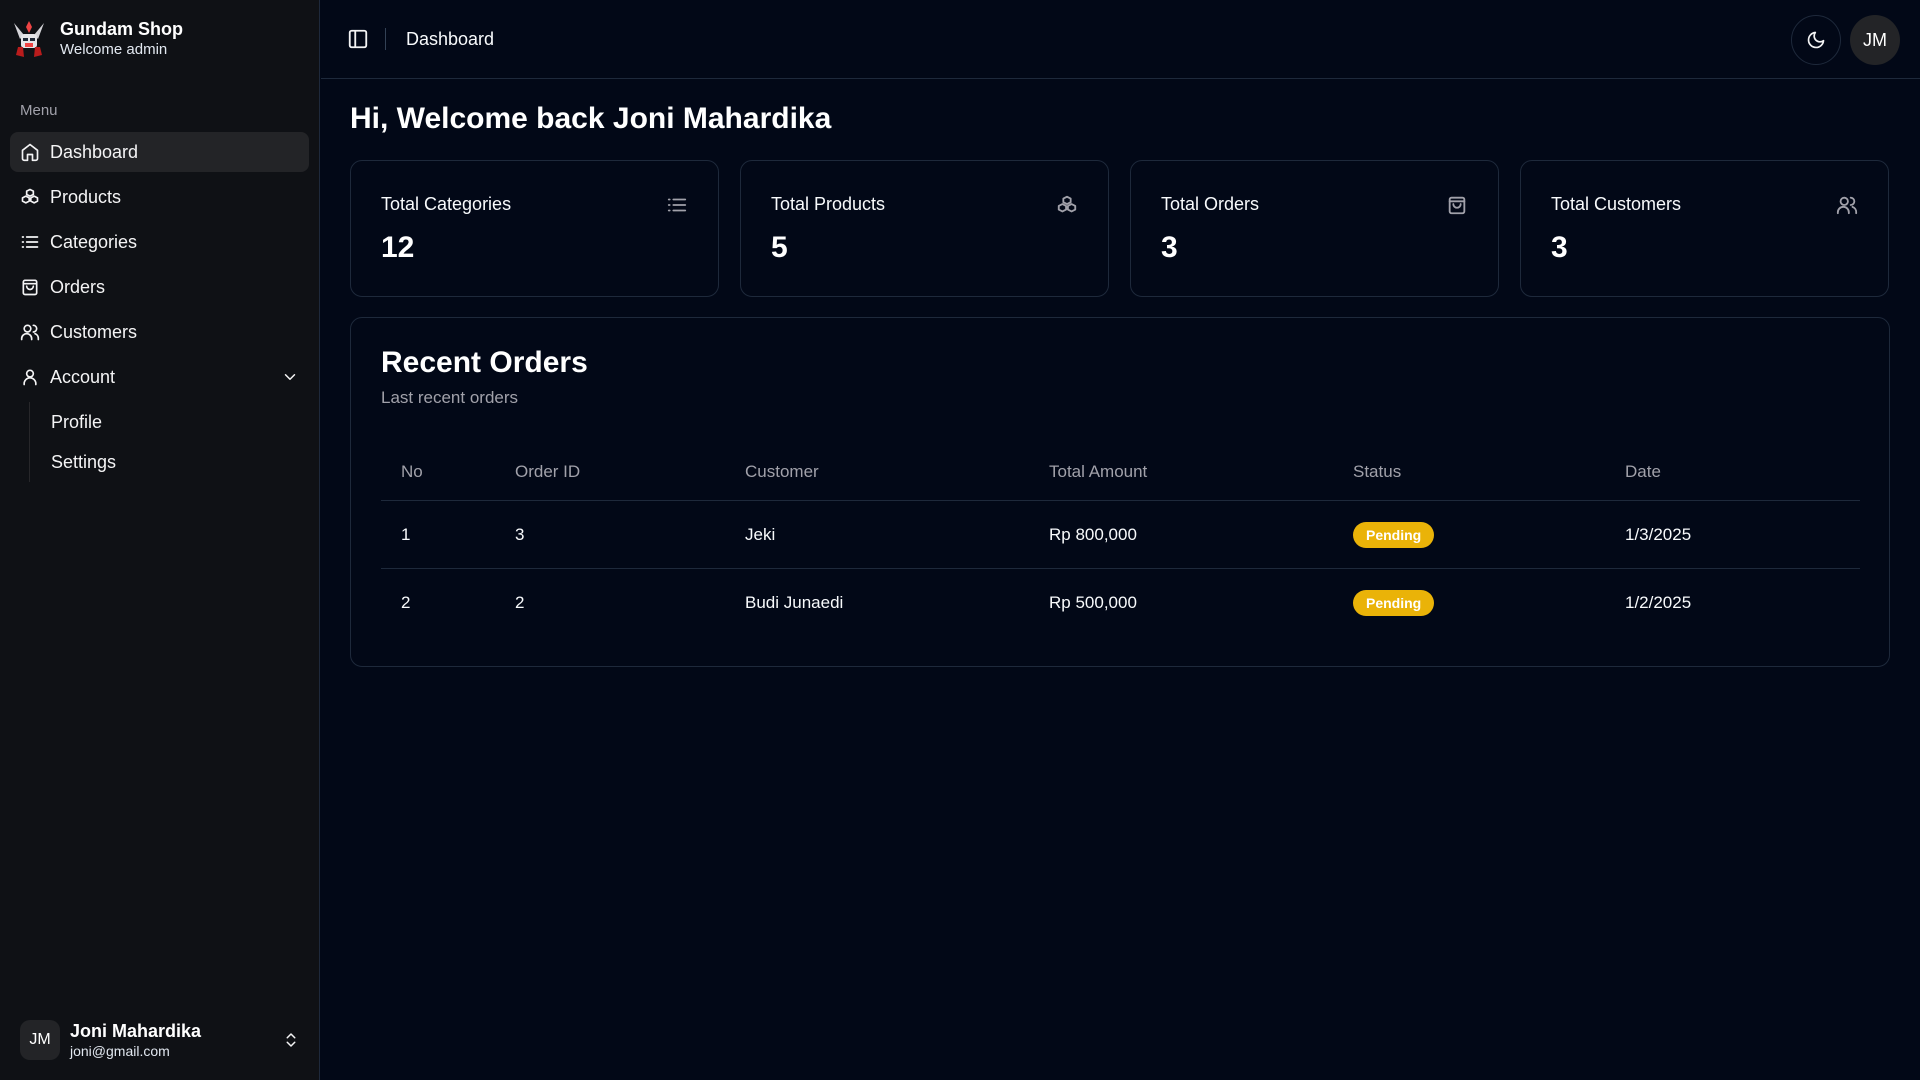 The width and height of the screenshot is (1920, 1080). Describe the element at coordinates (39, 110) in the screenshot. I see `menu-label: Menu` at that location.